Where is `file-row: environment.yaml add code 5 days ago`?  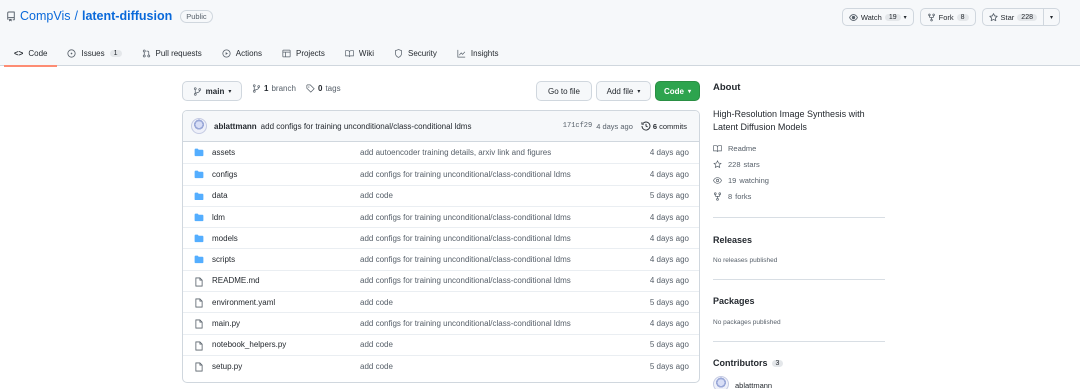 file-row: environment.yaml add code 5 days ago is located at coordinates (441, 301).